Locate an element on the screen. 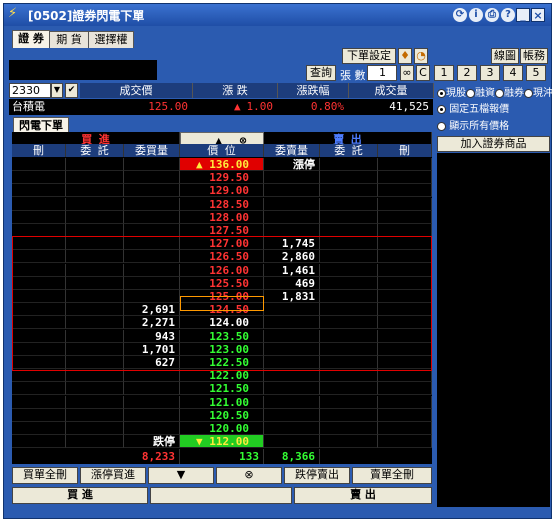 The height and width of the screenshot is (524, 557). refresh-icon: ⟳ is located at coordinates (460, 15).